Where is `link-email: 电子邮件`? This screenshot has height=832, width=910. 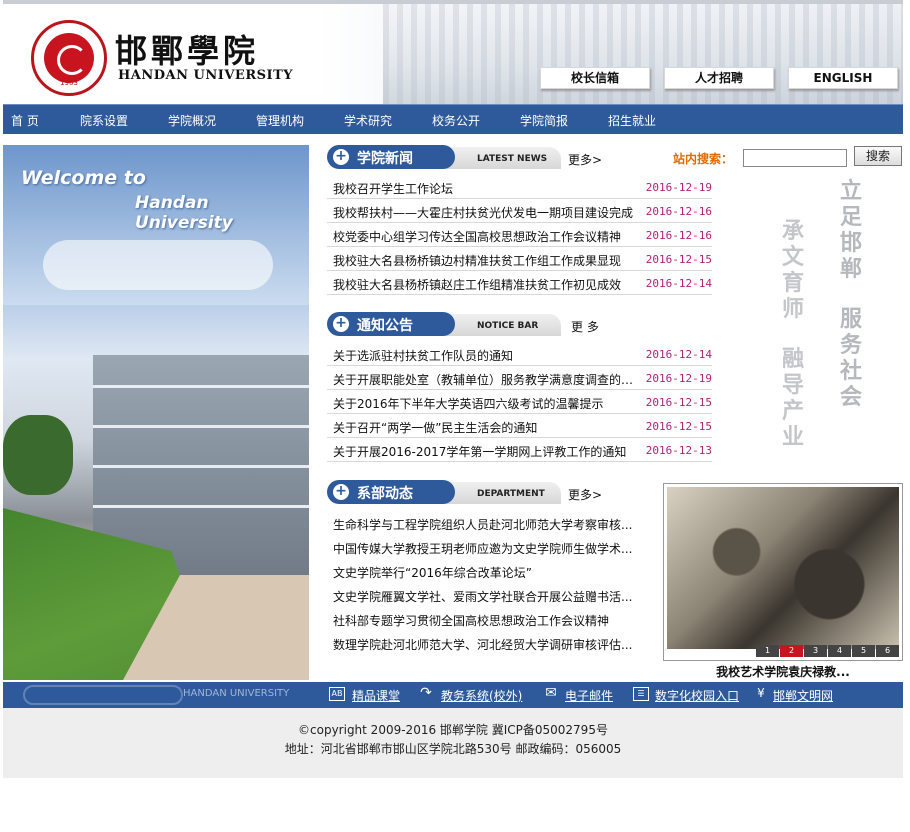
link-email: 电子邮件 is located at coordinates (589, 695).